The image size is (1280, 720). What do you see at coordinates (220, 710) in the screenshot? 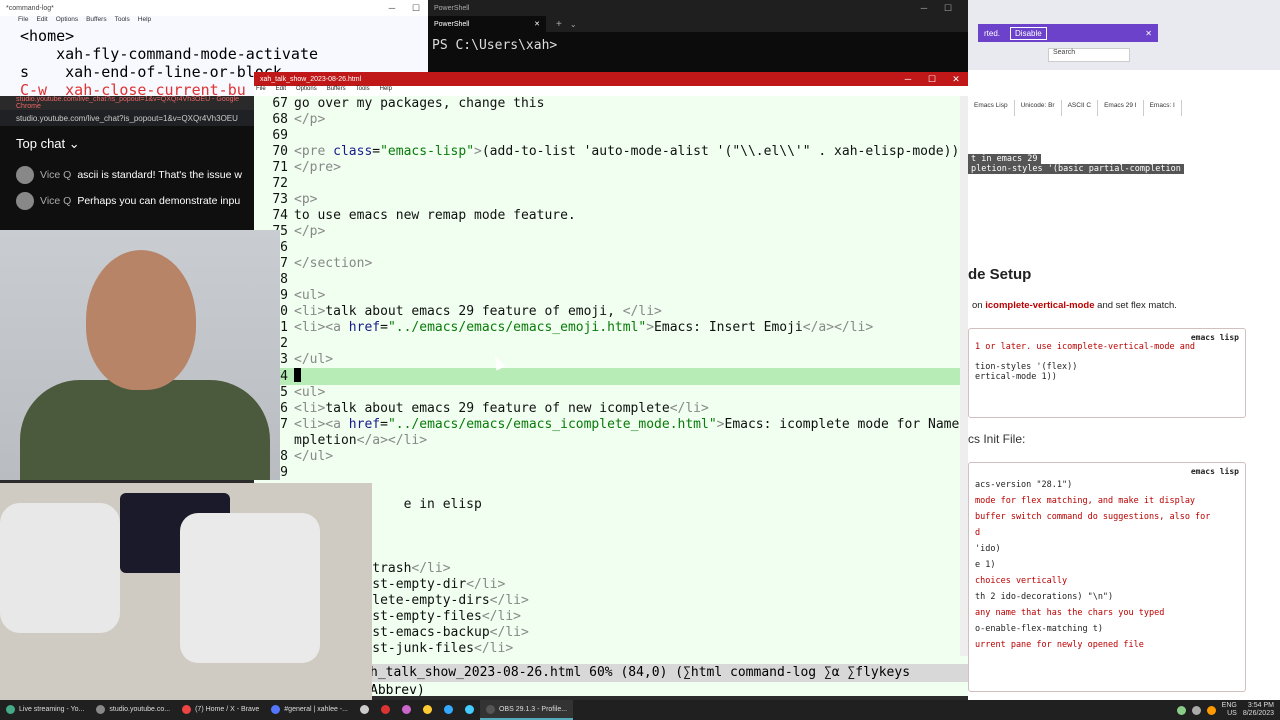
I see `taskbar-brave: (7) Home / X - Brave` at bounding box center [220, 710].